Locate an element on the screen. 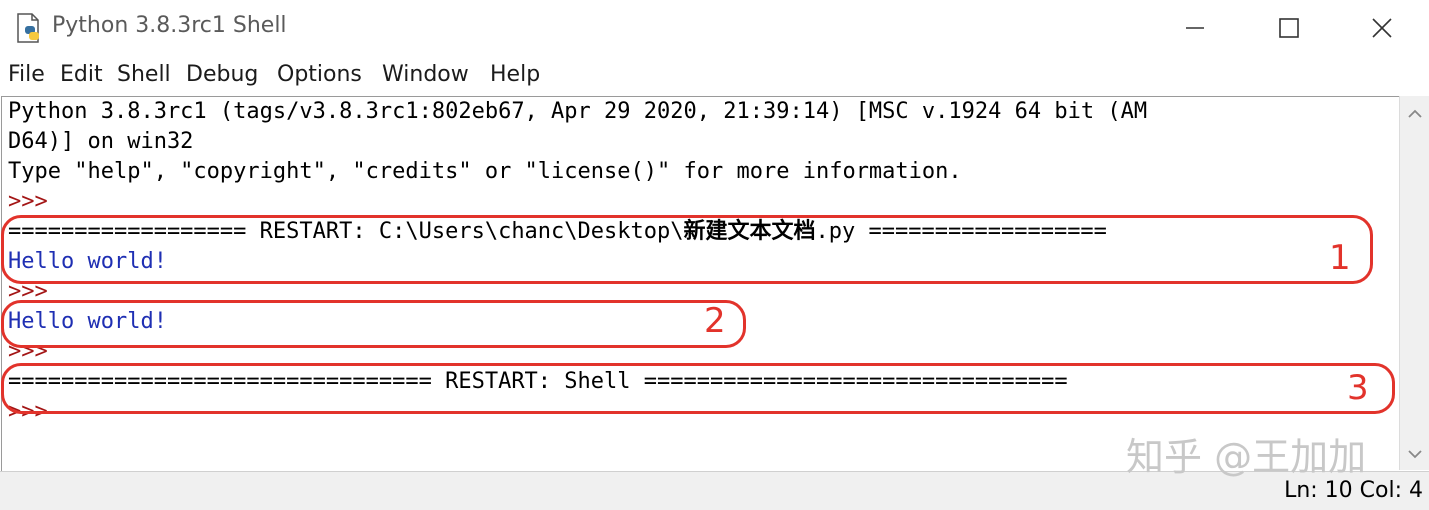 The image size is (1429, 510). annotation-number-3: 3 is located at coordinates (1358, 388).